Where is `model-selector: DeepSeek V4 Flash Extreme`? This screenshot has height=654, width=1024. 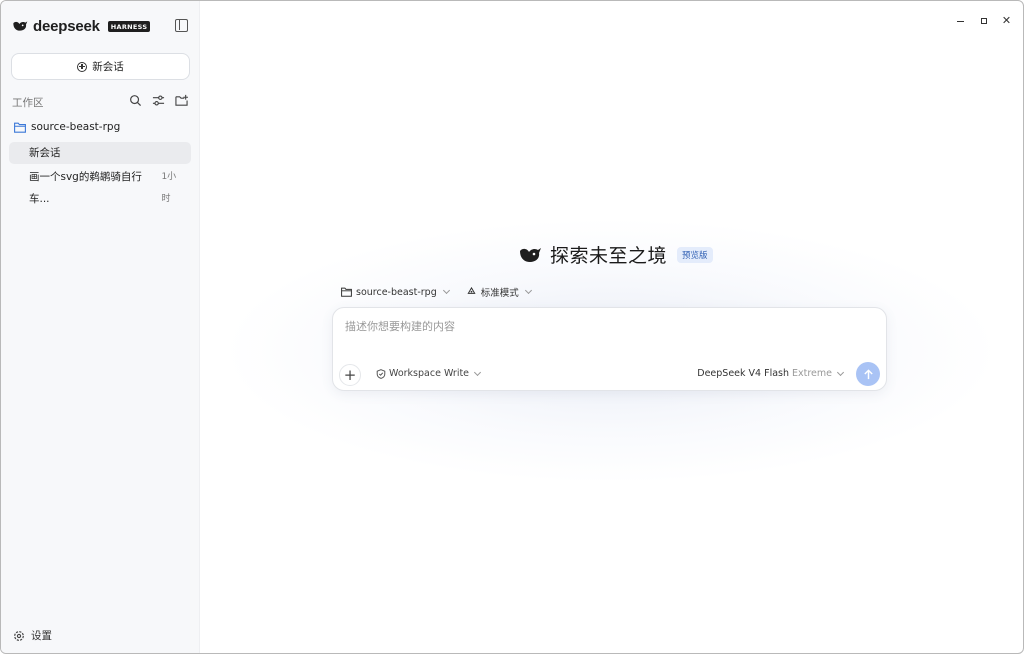
model-selector: DeepSeek V4 Flash Extreme is located at coordinates (771, 373).